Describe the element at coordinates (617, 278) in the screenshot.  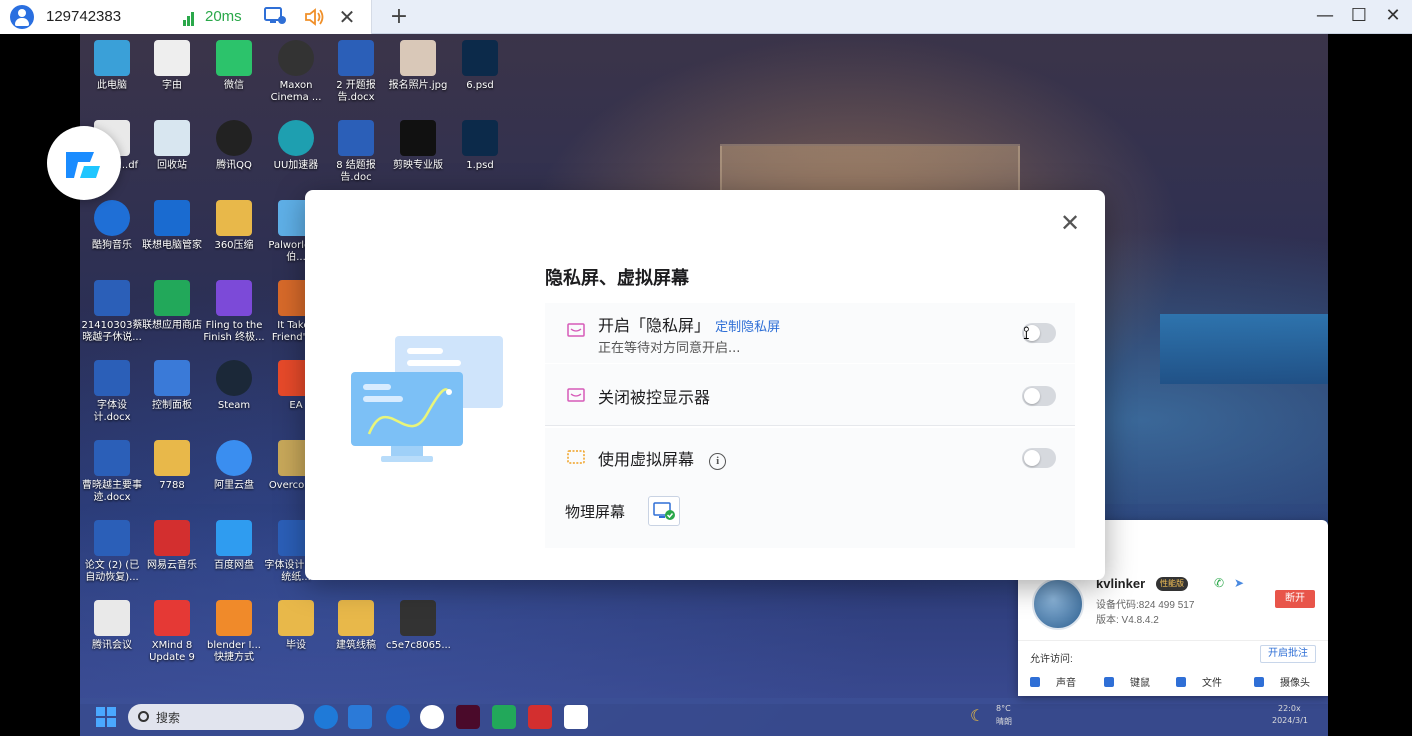
I see `dialog-title: 隐私屏、虚拟屏幕` at that location.